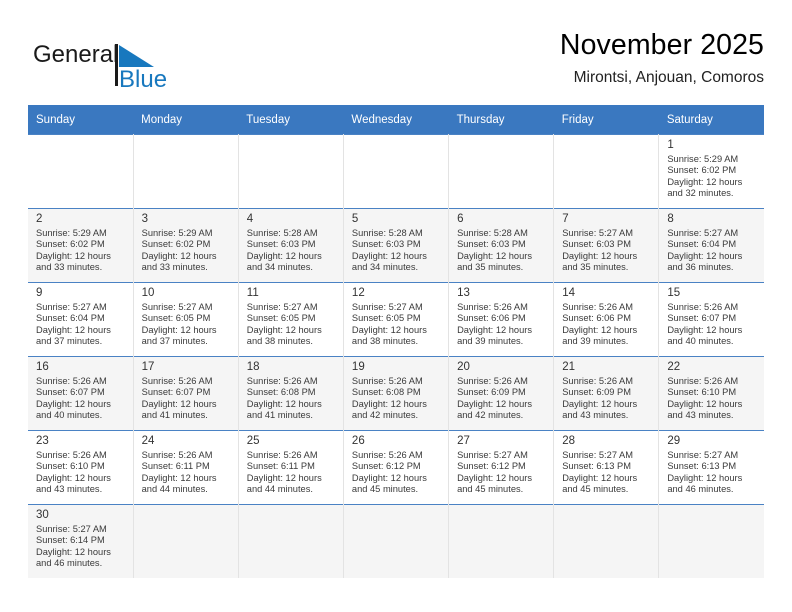 The height and width of the screenshot is (612, 792). Describe the element at coordinates (284, 409) in the screenshot. I see `daylight-text: Daylight: 12 hours and 41 minutes.` at that location.